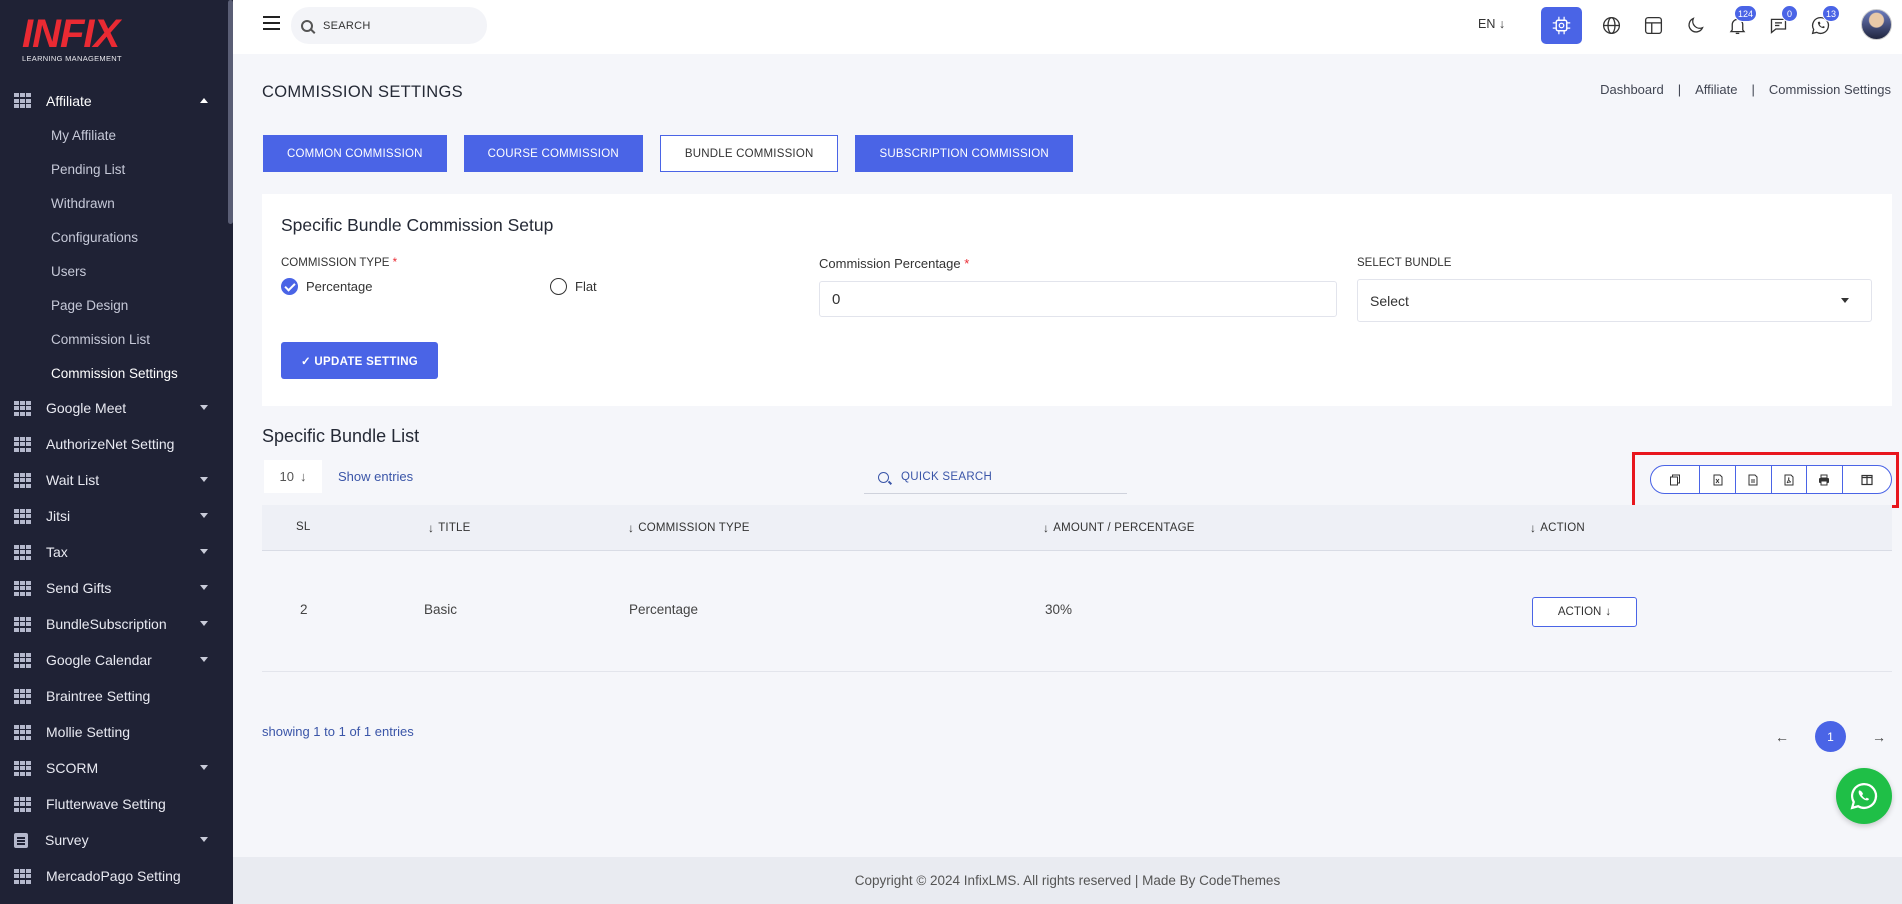 The width and height of the screenshot is (1902, 904). I want to click on column-header-label: ACTION, so click(1562, 528).